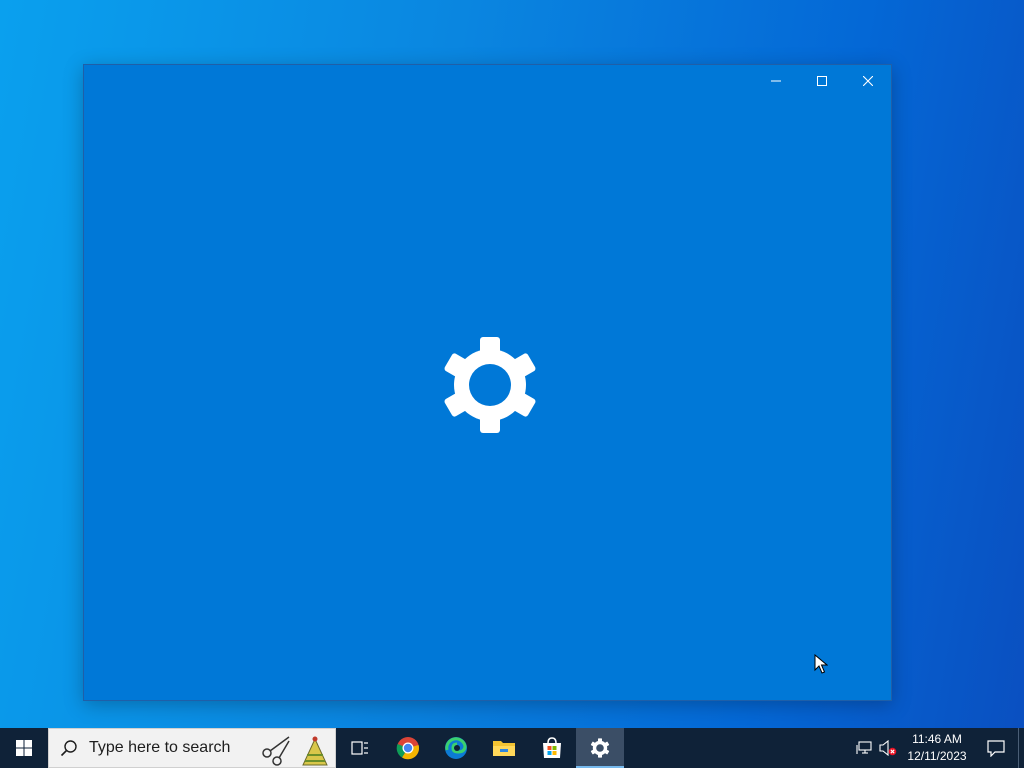  I want to click on minimize-icon, so click(776, 81).